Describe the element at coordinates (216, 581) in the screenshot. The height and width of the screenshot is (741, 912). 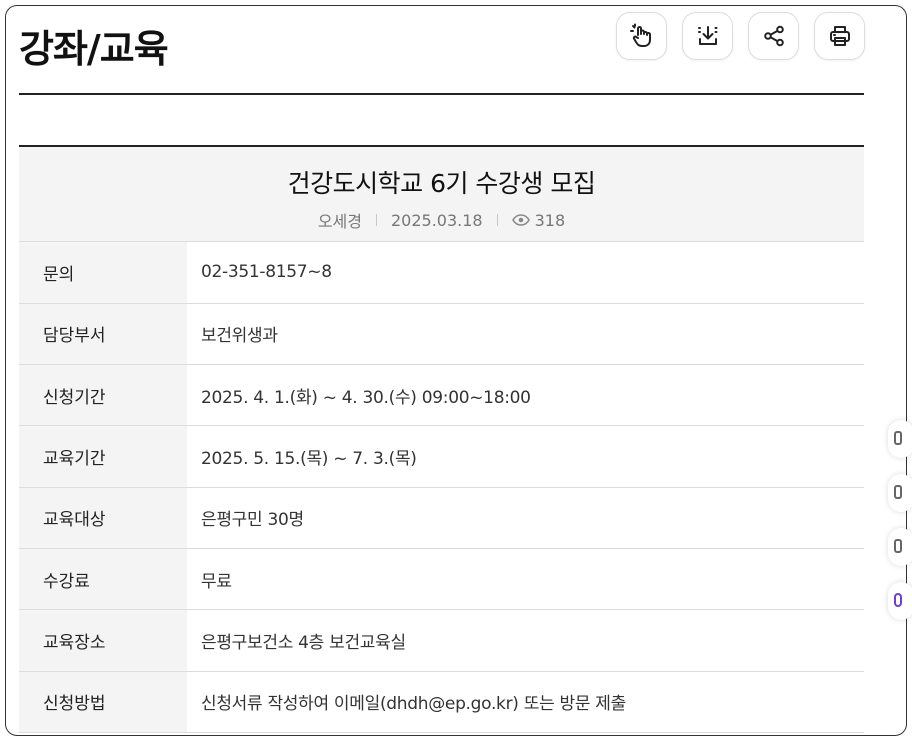
I see `row-value-fee: 무료` at that location.